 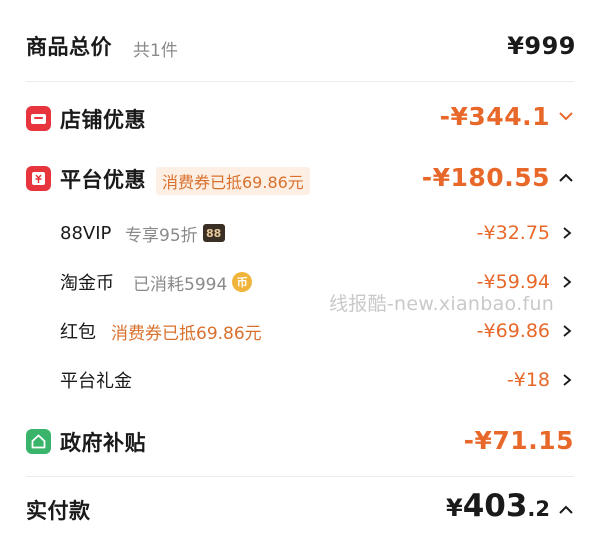 What do you see at coordinates (300, 331) in the screenshot?
I see `sub-item-hongbao: 红包 消费券已抵69.86元 -¥69.86` at bounding box center [300, 331].